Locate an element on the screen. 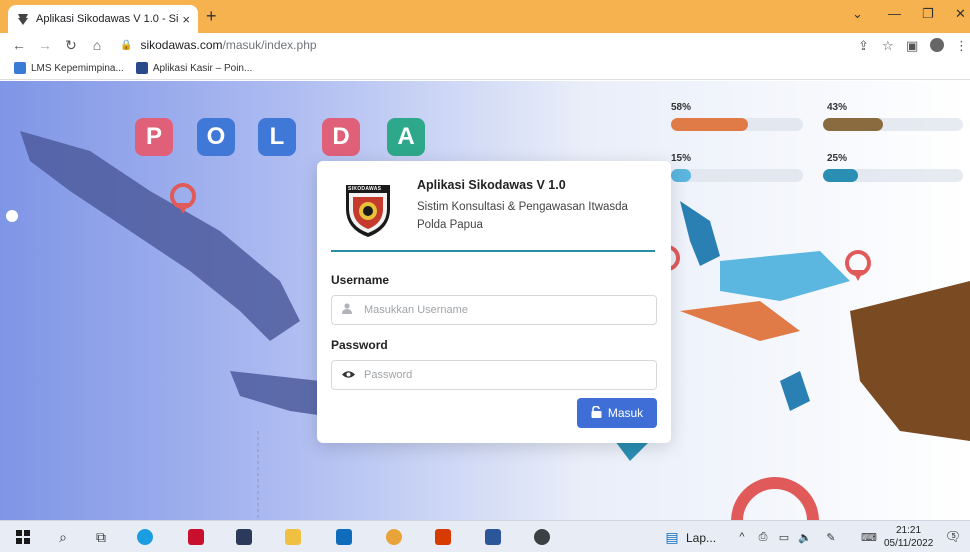 This screenshot has width=970, height=552. stat-label: 15% is located at coordinates (681, 158).